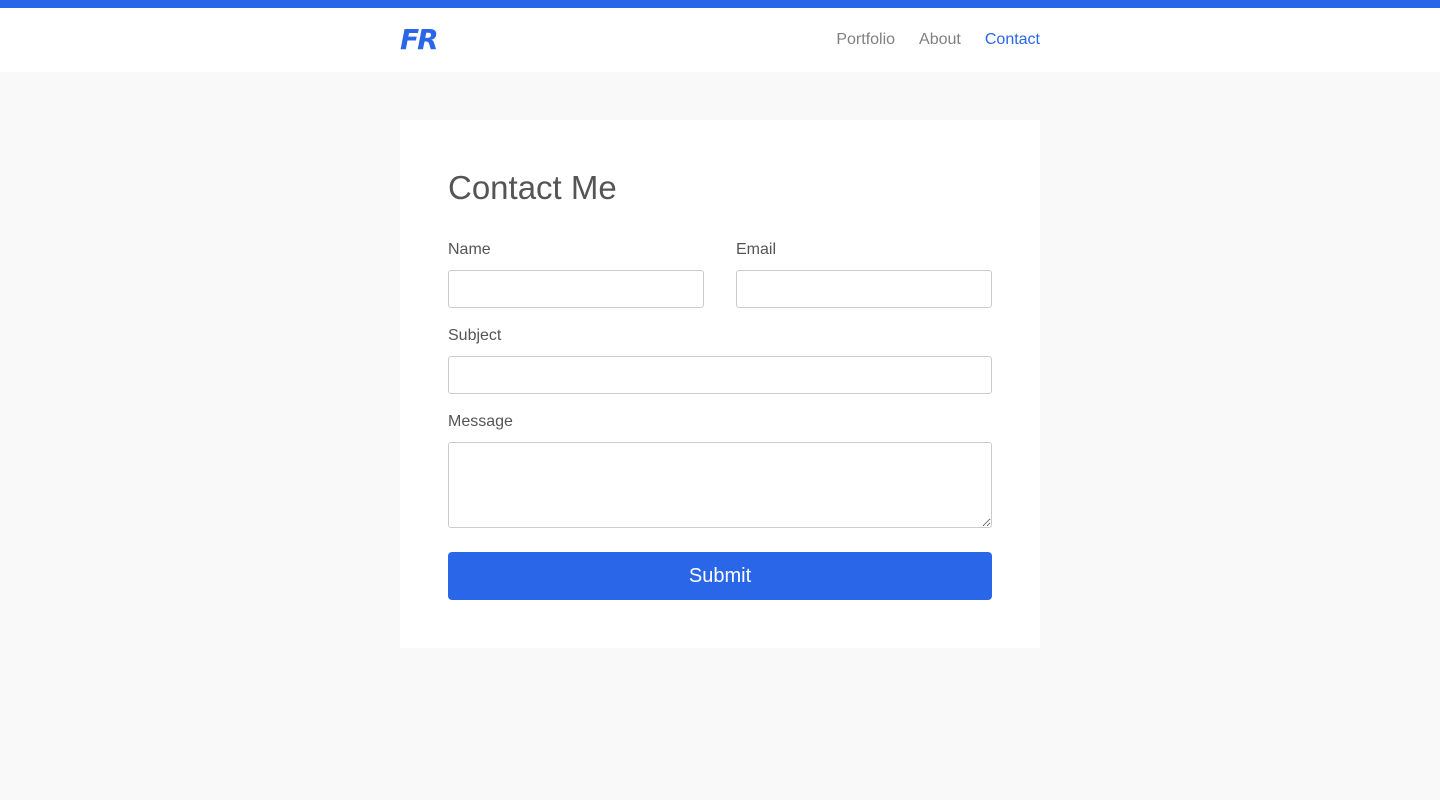 Image resolution: width=1440 pixels, height=800 pixels. I want to click on logo: FR, so click(419, 40).